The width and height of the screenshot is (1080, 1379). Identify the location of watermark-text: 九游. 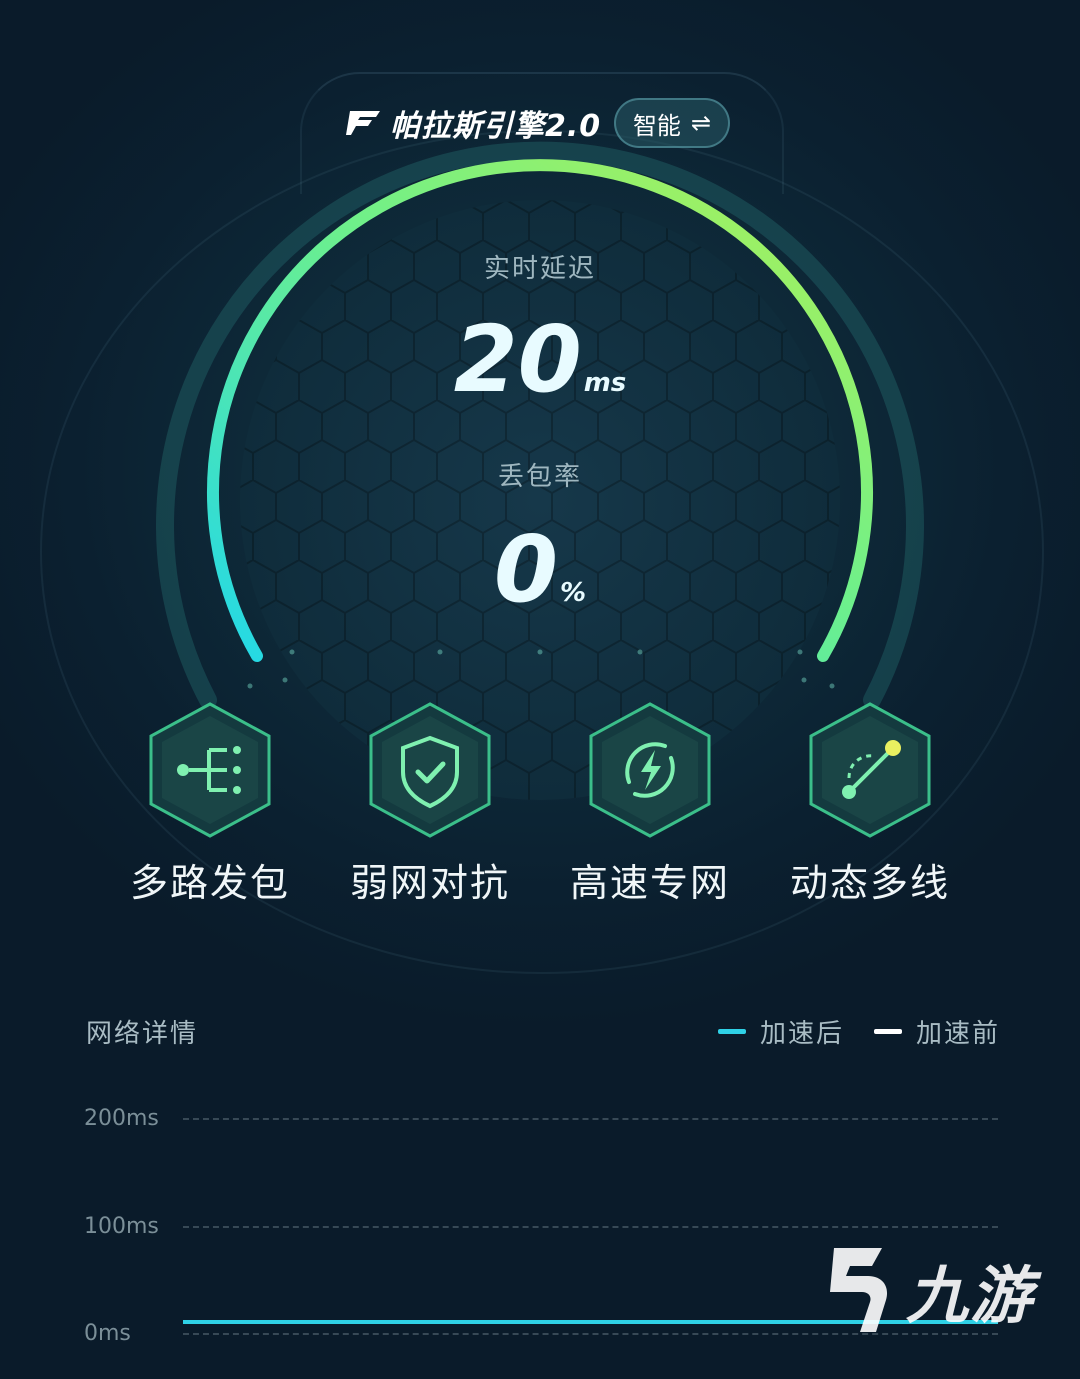
(970, 1295).